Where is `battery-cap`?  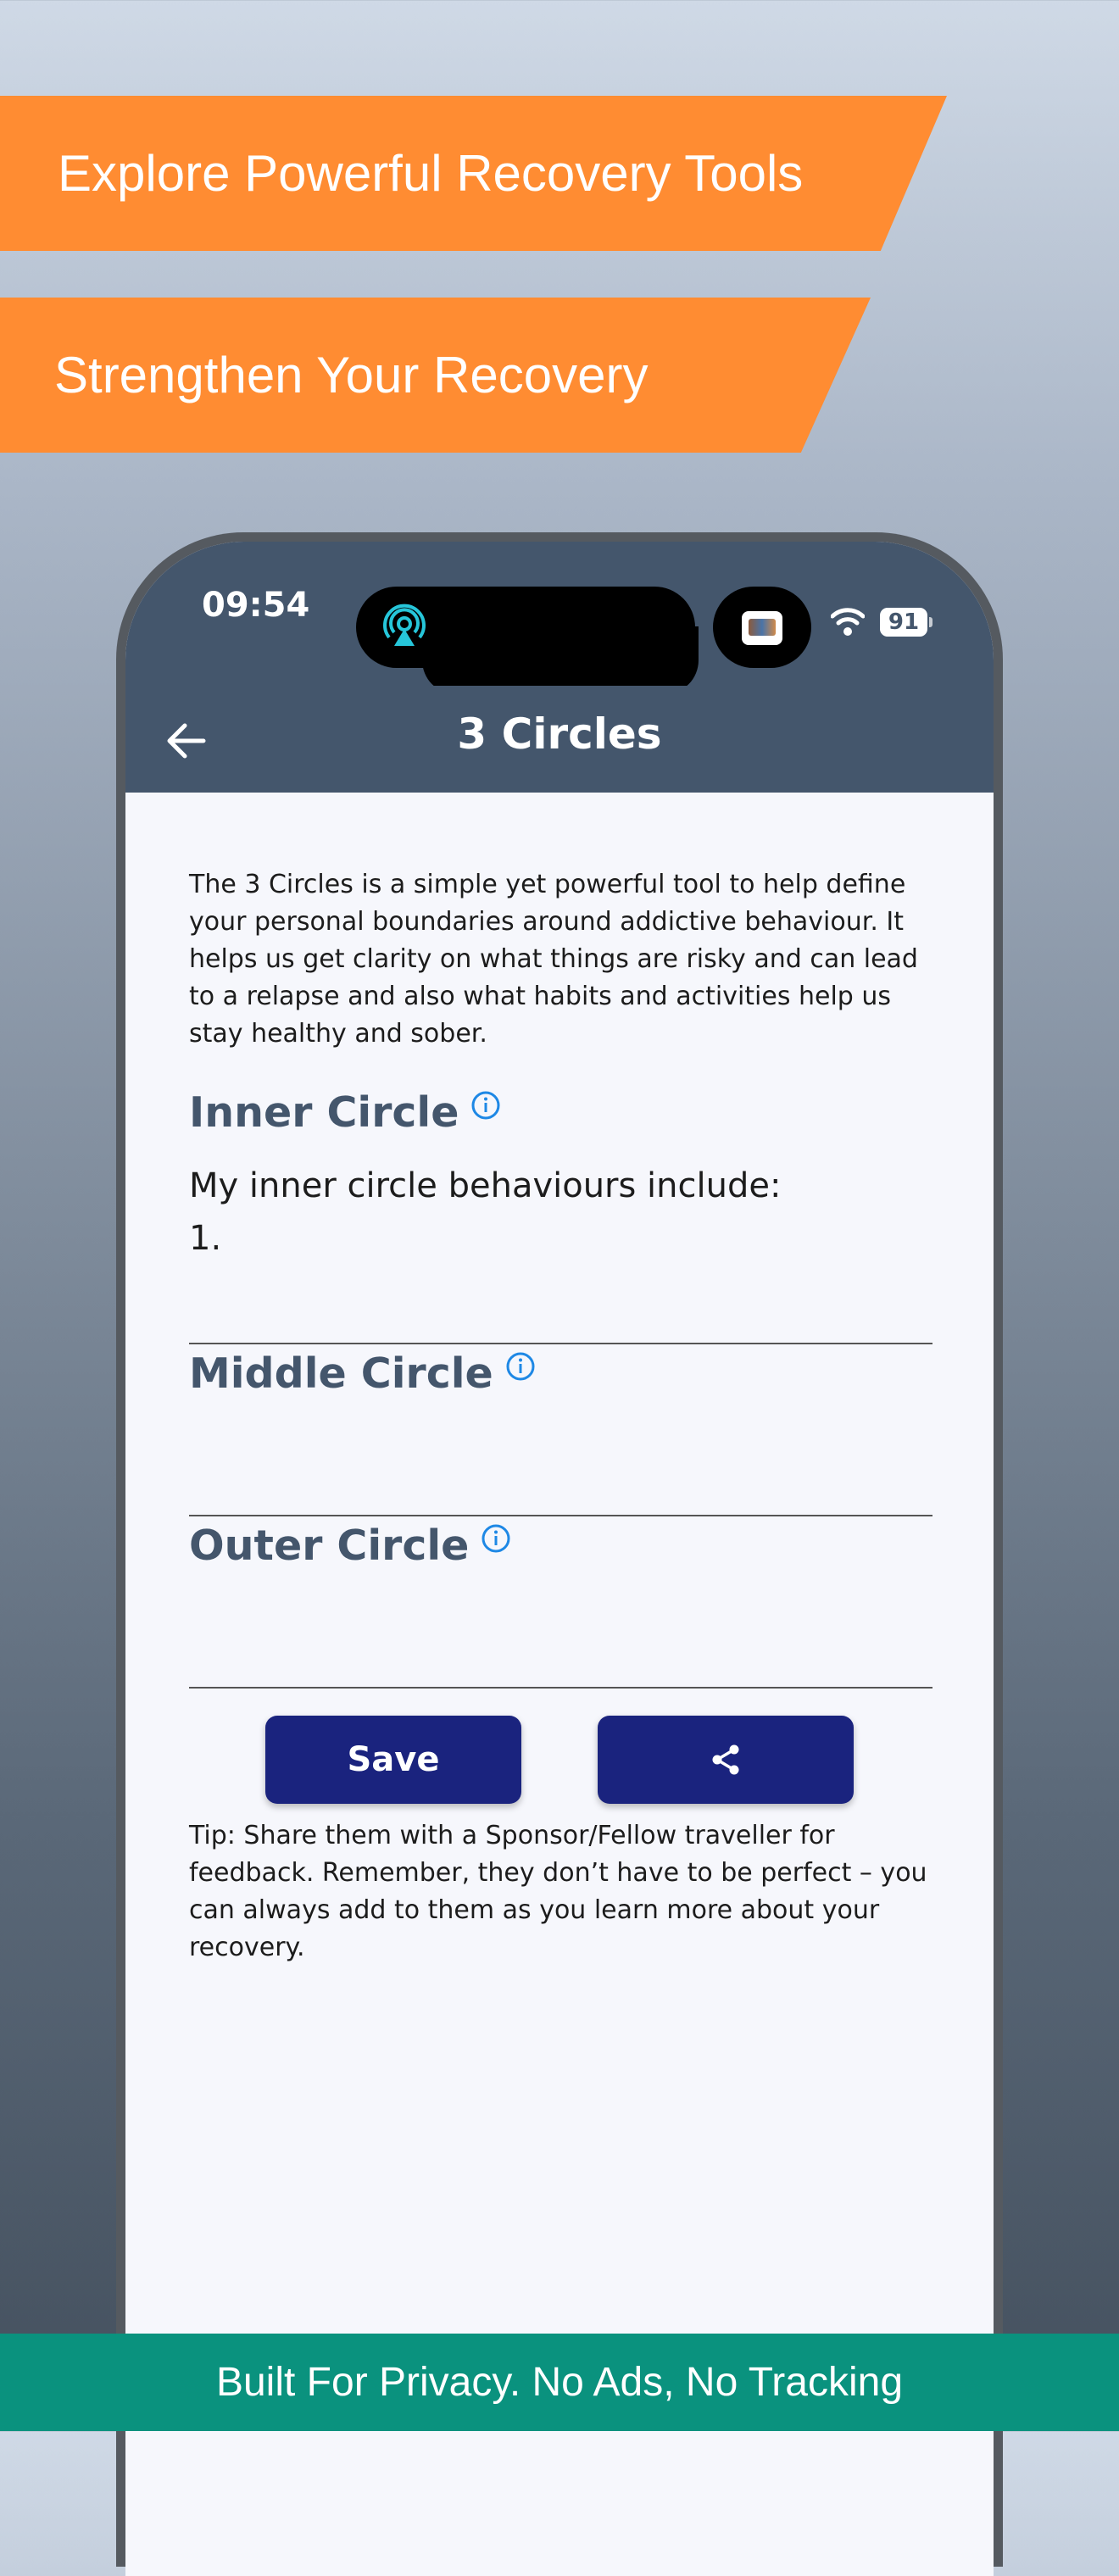
battery-cap is located at coordinates (930, 622).